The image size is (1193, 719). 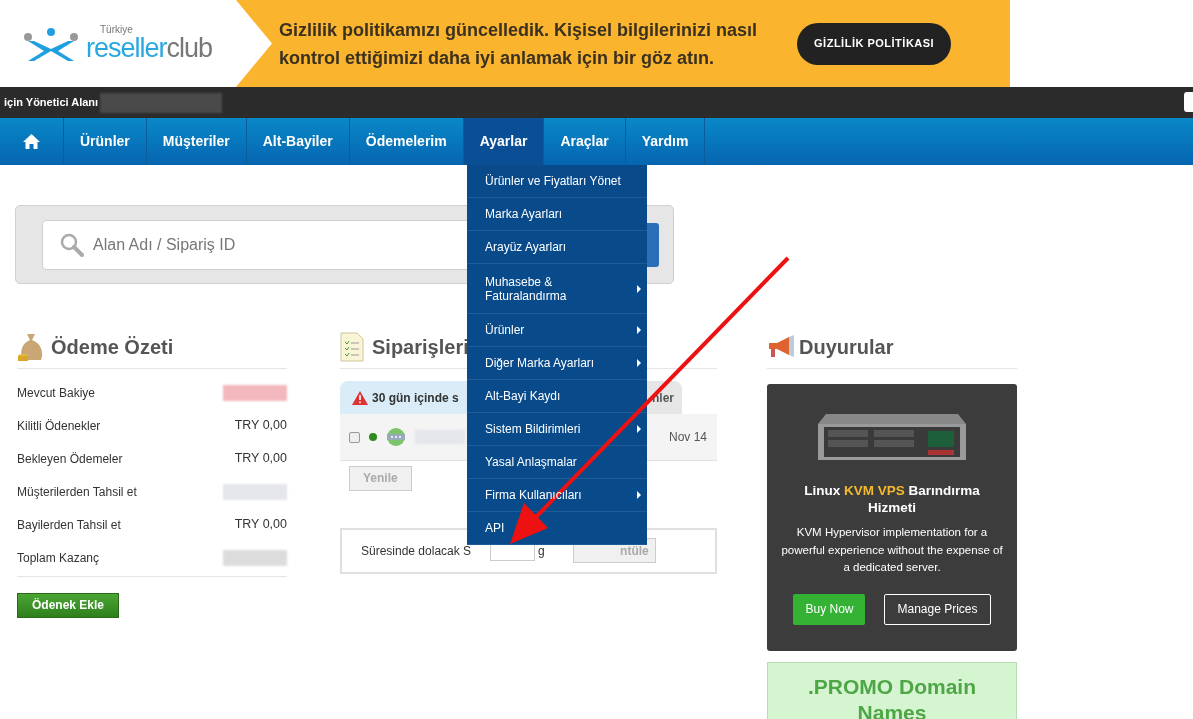 I want to click on section-title: Siparişleri, so click(x=420, y=347).